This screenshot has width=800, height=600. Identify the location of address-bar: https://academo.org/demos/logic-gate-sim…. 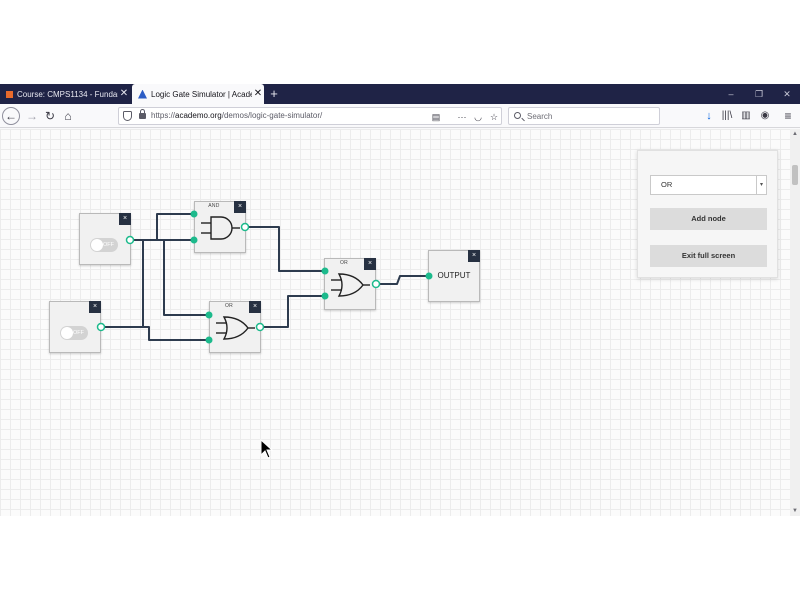
(310, 116).